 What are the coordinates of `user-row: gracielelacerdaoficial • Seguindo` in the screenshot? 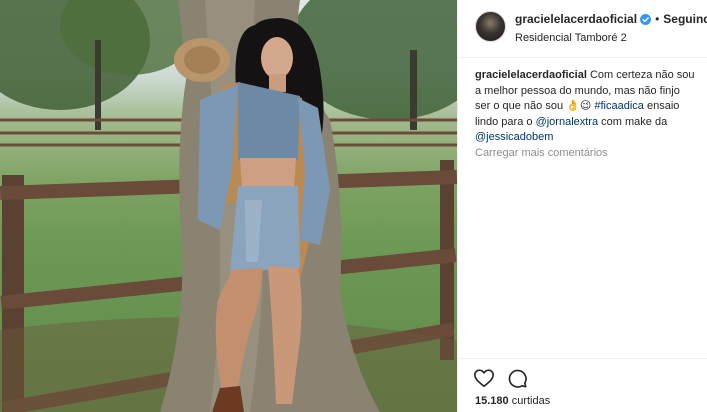 It's located at (611, 19).